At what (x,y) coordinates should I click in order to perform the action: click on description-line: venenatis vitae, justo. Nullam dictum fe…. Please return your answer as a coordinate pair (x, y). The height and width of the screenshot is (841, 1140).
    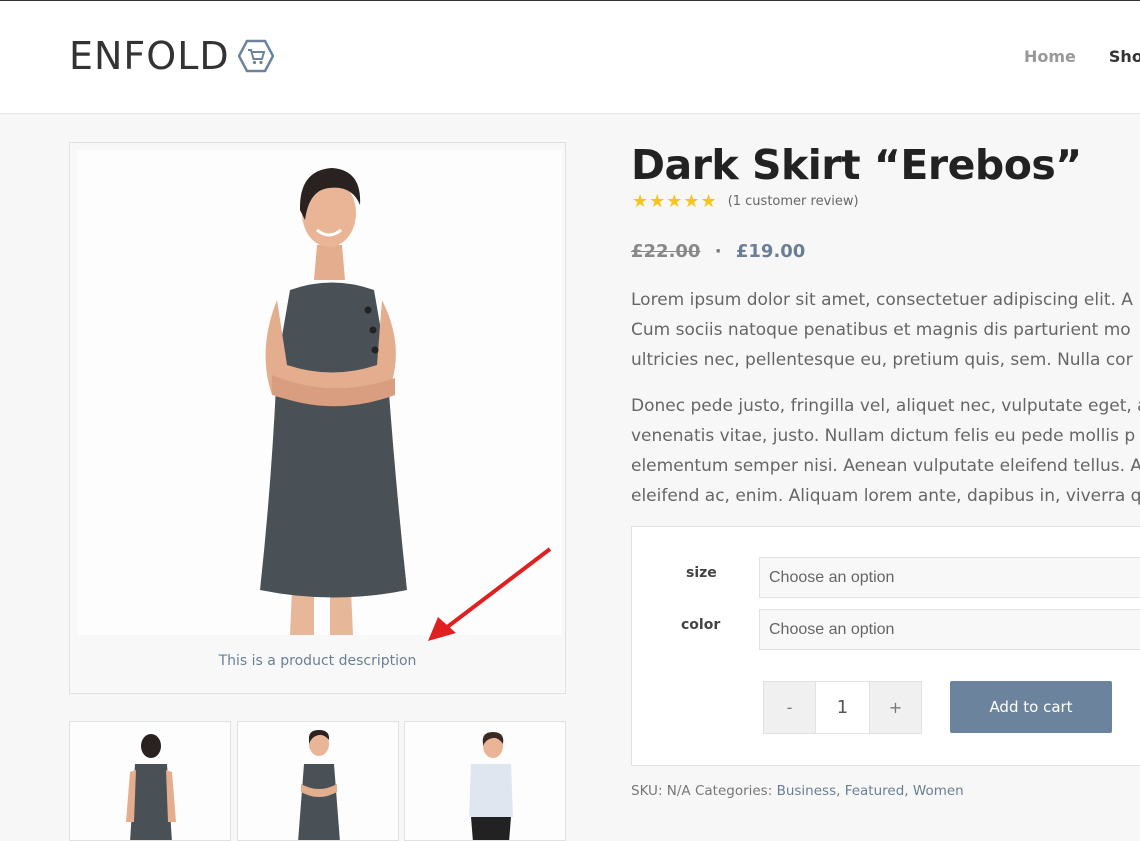
    Looking at the image, I should click on (883, 436).